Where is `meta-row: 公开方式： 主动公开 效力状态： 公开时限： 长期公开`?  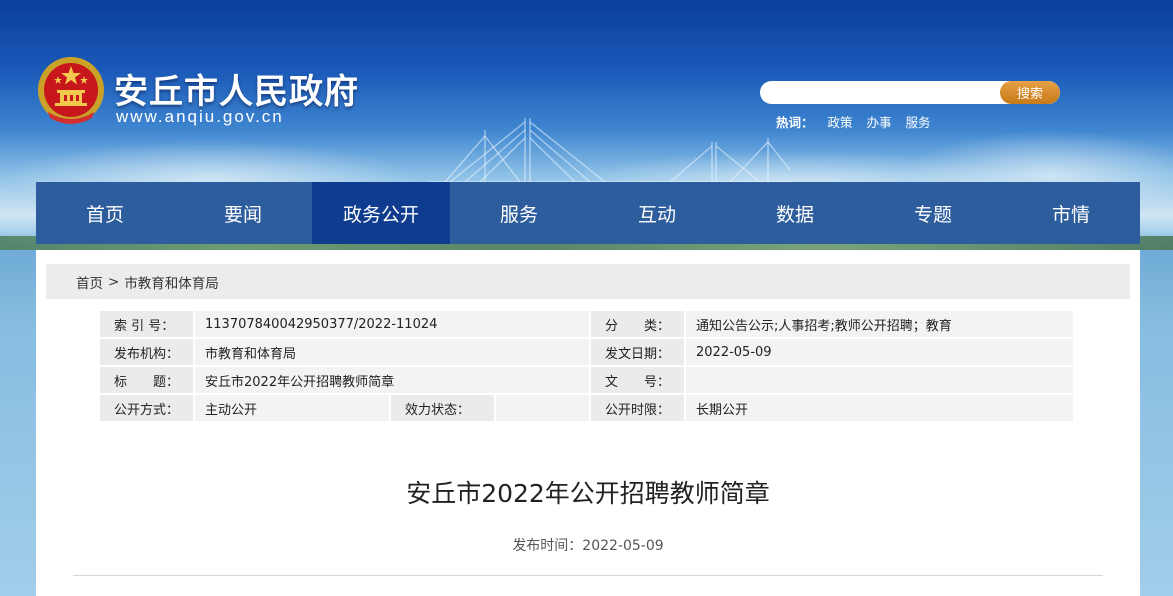 meta-row: 公开方式： 主动公开 效力状态： 公开时限： 长期公开 is located at coordinates (587, 409).